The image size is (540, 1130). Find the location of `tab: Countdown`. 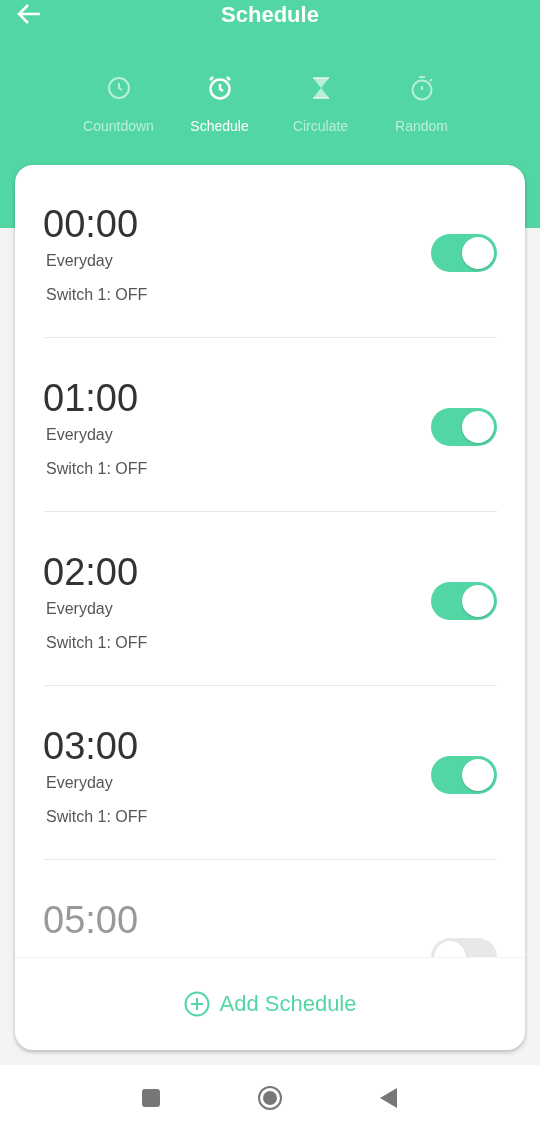

tab: Countdown is located at coordinates (118, 104).